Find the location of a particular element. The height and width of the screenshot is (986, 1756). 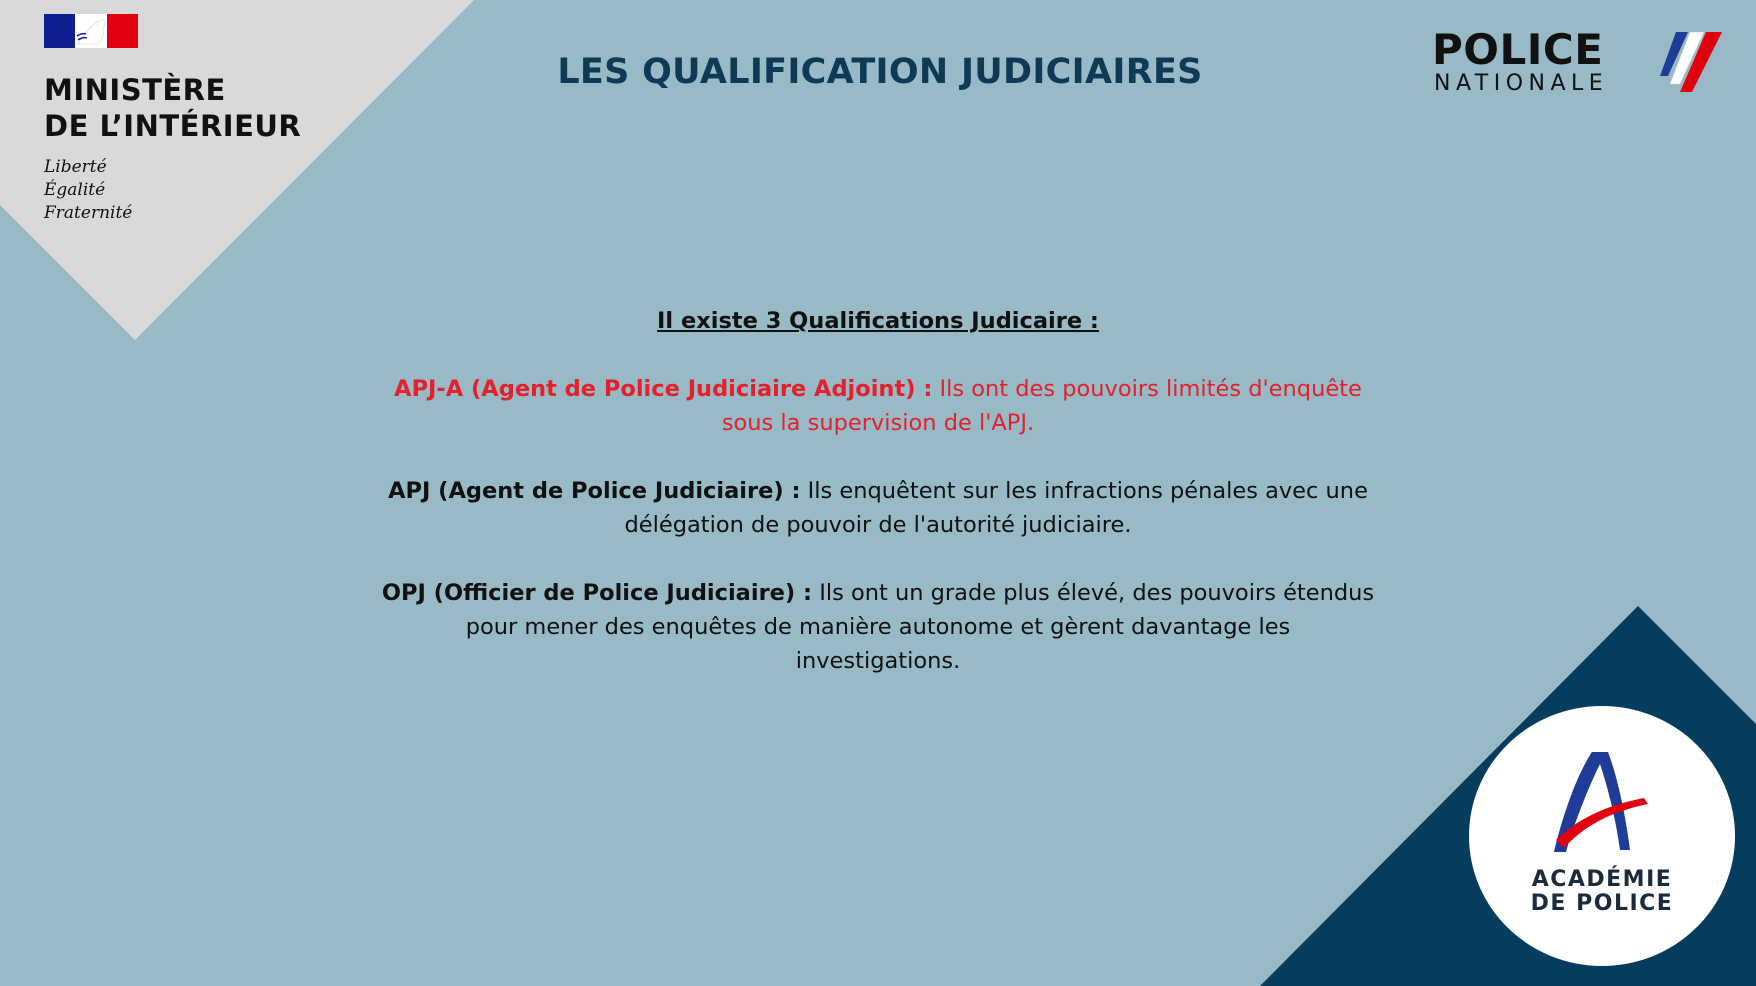

academy-arch-icon is located at coordinates (1601, 802).